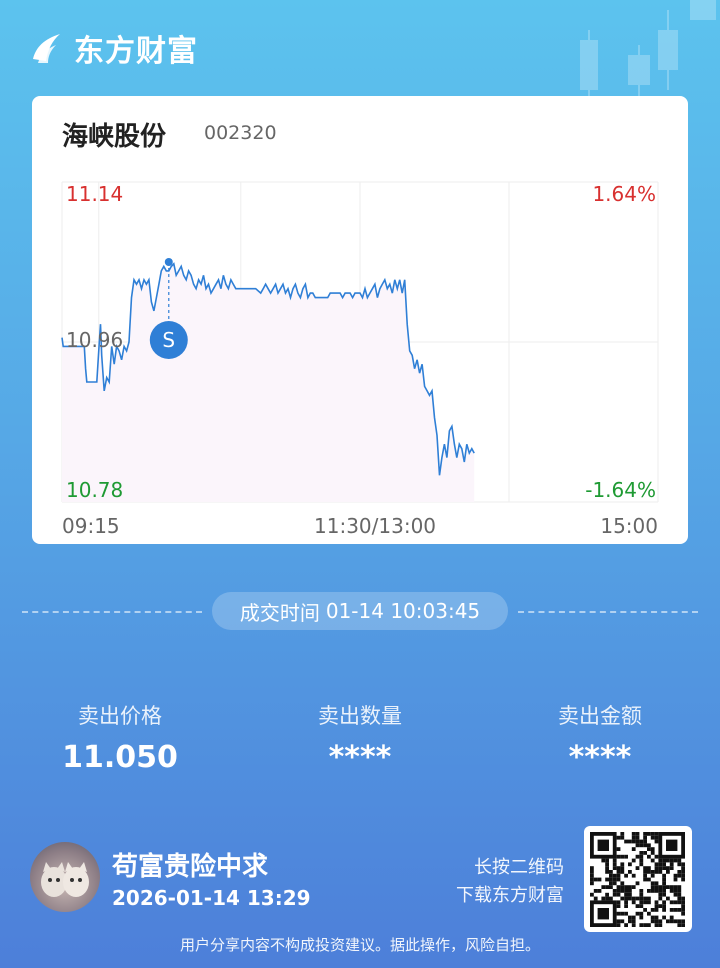  I want to click on trade-time-pill: 成交时间 01-14 10:03:45, so click(360, 611).